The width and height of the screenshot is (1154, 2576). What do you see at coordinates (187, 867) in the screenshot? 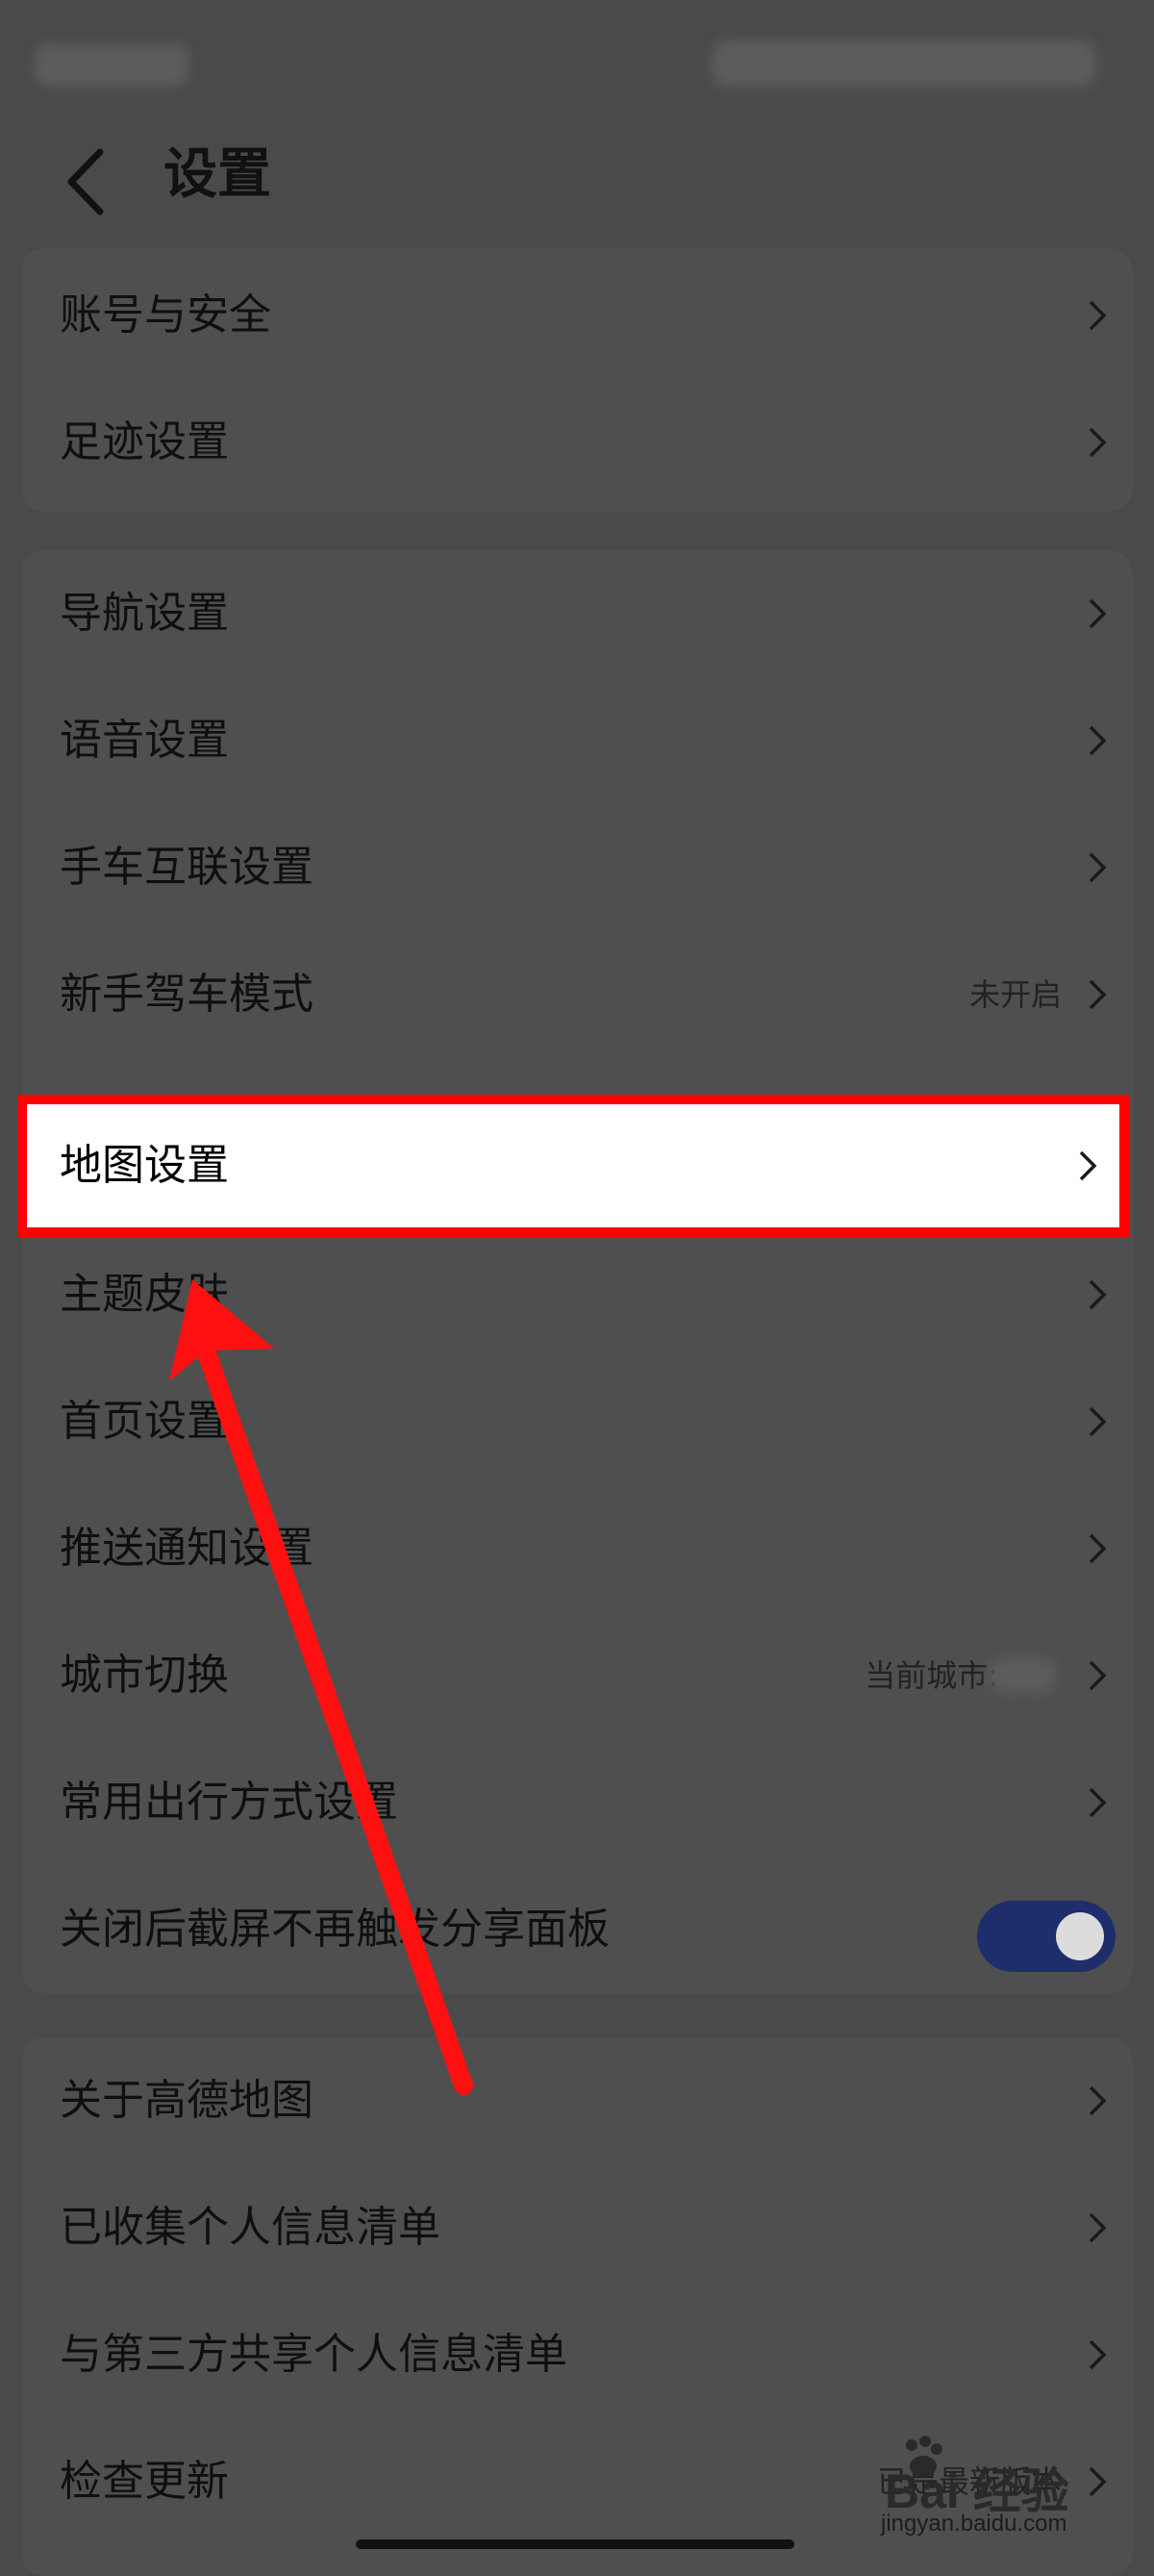
I see `settings-item-label: 手车互联设置` at bounding box center [187, 867].